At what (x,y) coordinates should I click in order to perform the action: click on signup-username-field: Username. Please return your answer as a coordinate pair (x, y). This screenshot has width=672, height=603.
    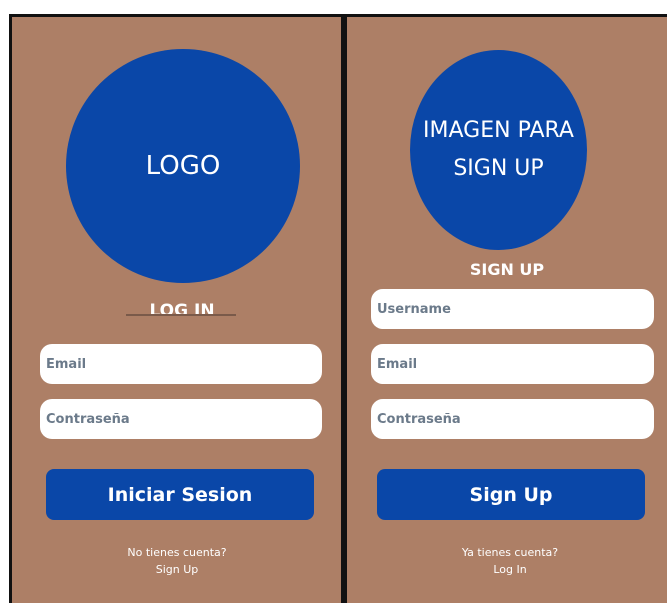
    Looking at the image, I should click on (512, 309).